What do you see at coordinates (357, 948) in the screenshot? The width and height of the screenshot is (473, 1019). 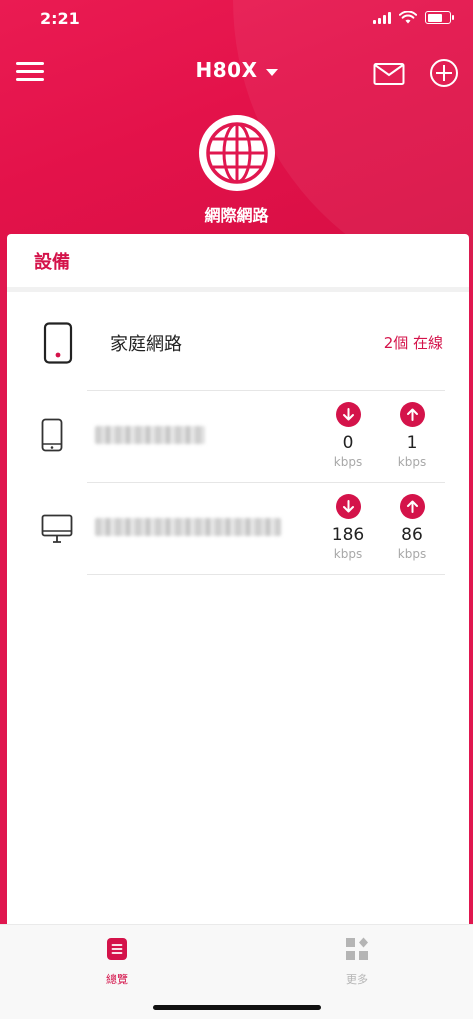 I see `more-icon` at bounding box center [357, 948].